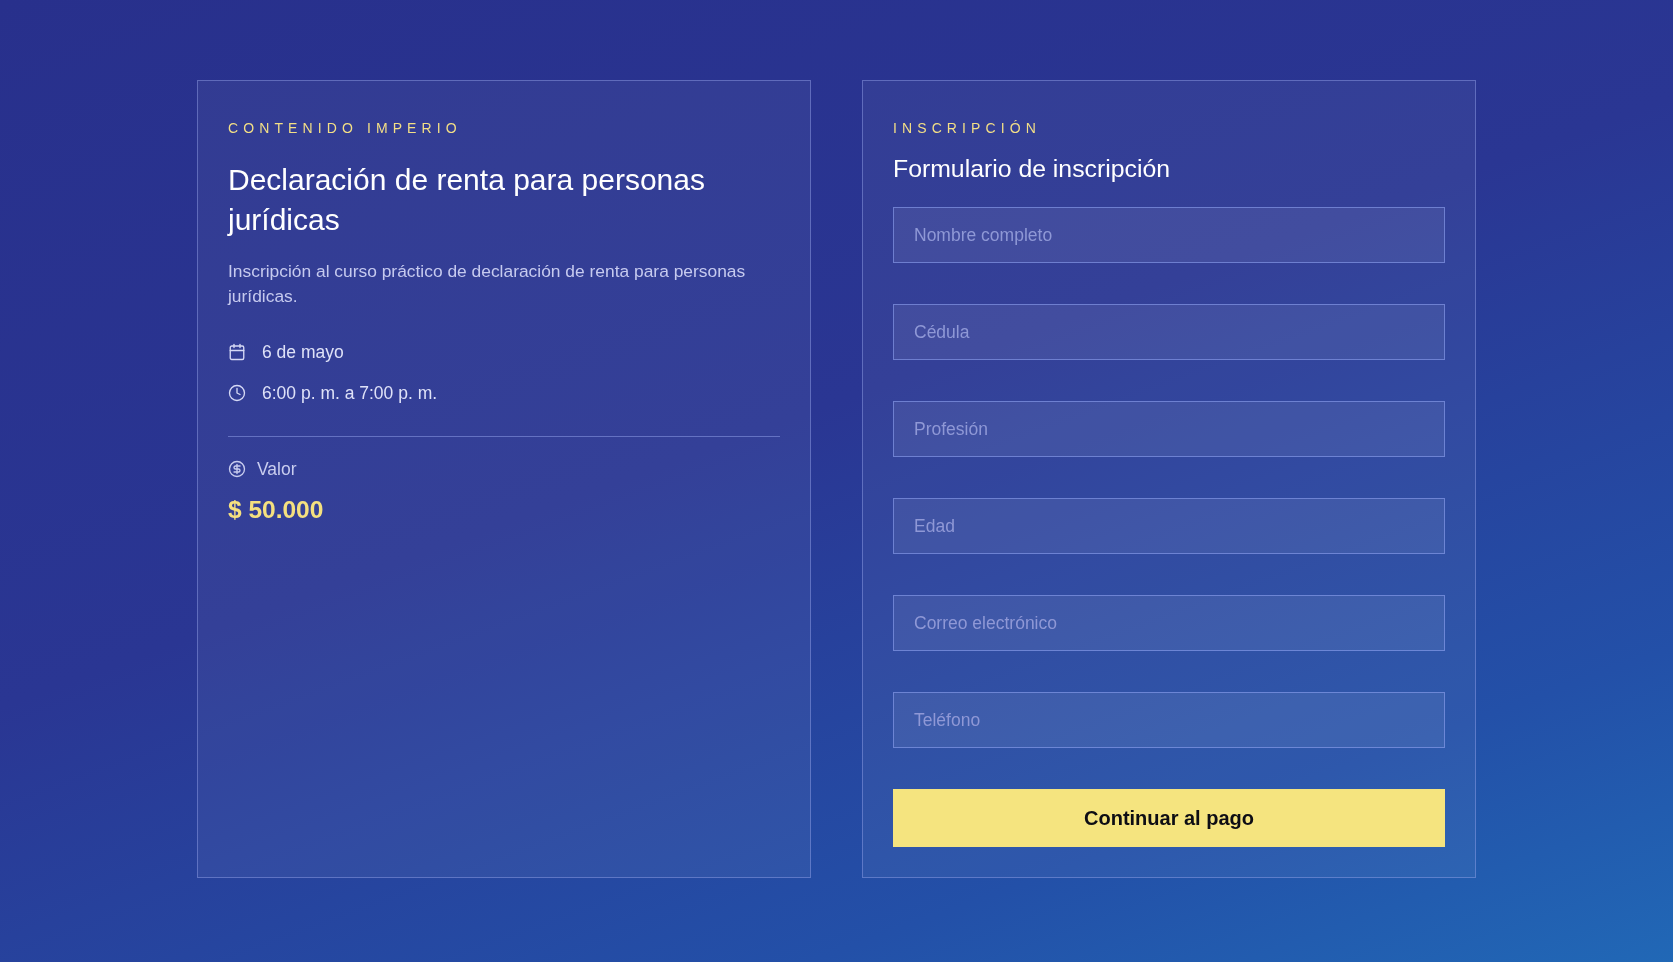  What do you see at coordinates (277, 469) in the screenshot?
I see `price-label: Valor` at bounding box center [277, 469].